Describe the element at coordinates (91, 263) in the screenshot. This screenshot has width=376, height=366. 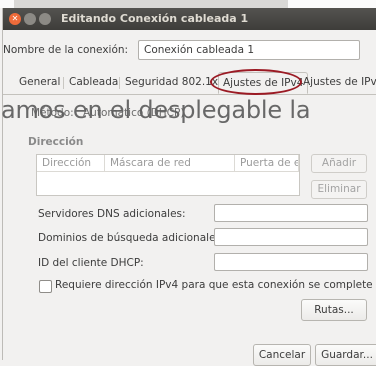
I see `dhcp-client-id-label: ID del cliente DHCP:` at that location.